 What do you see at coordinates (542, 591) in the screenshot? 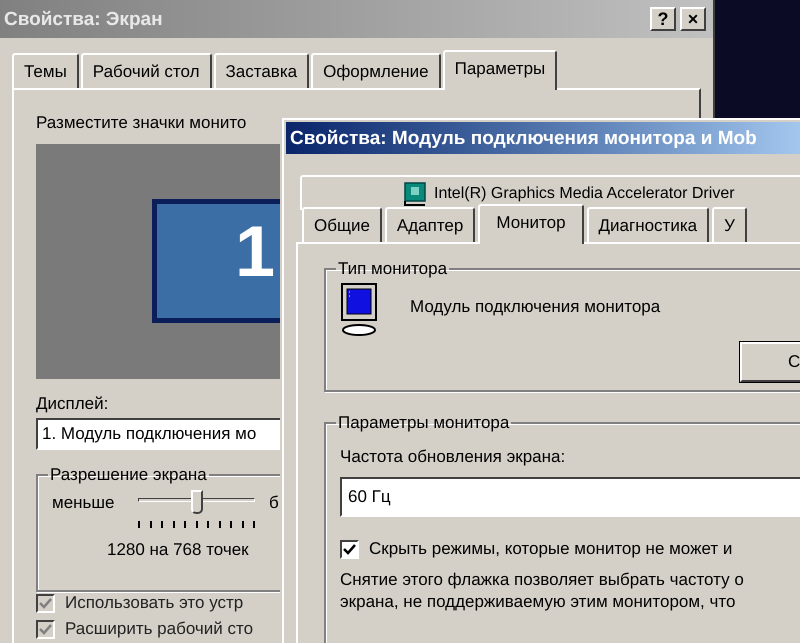
I see `description-text: Снятие этого флажка позволяет выбрать частоту о экрана, не поддерживаемую этим монитором, что` at bounding box center [542, 591].